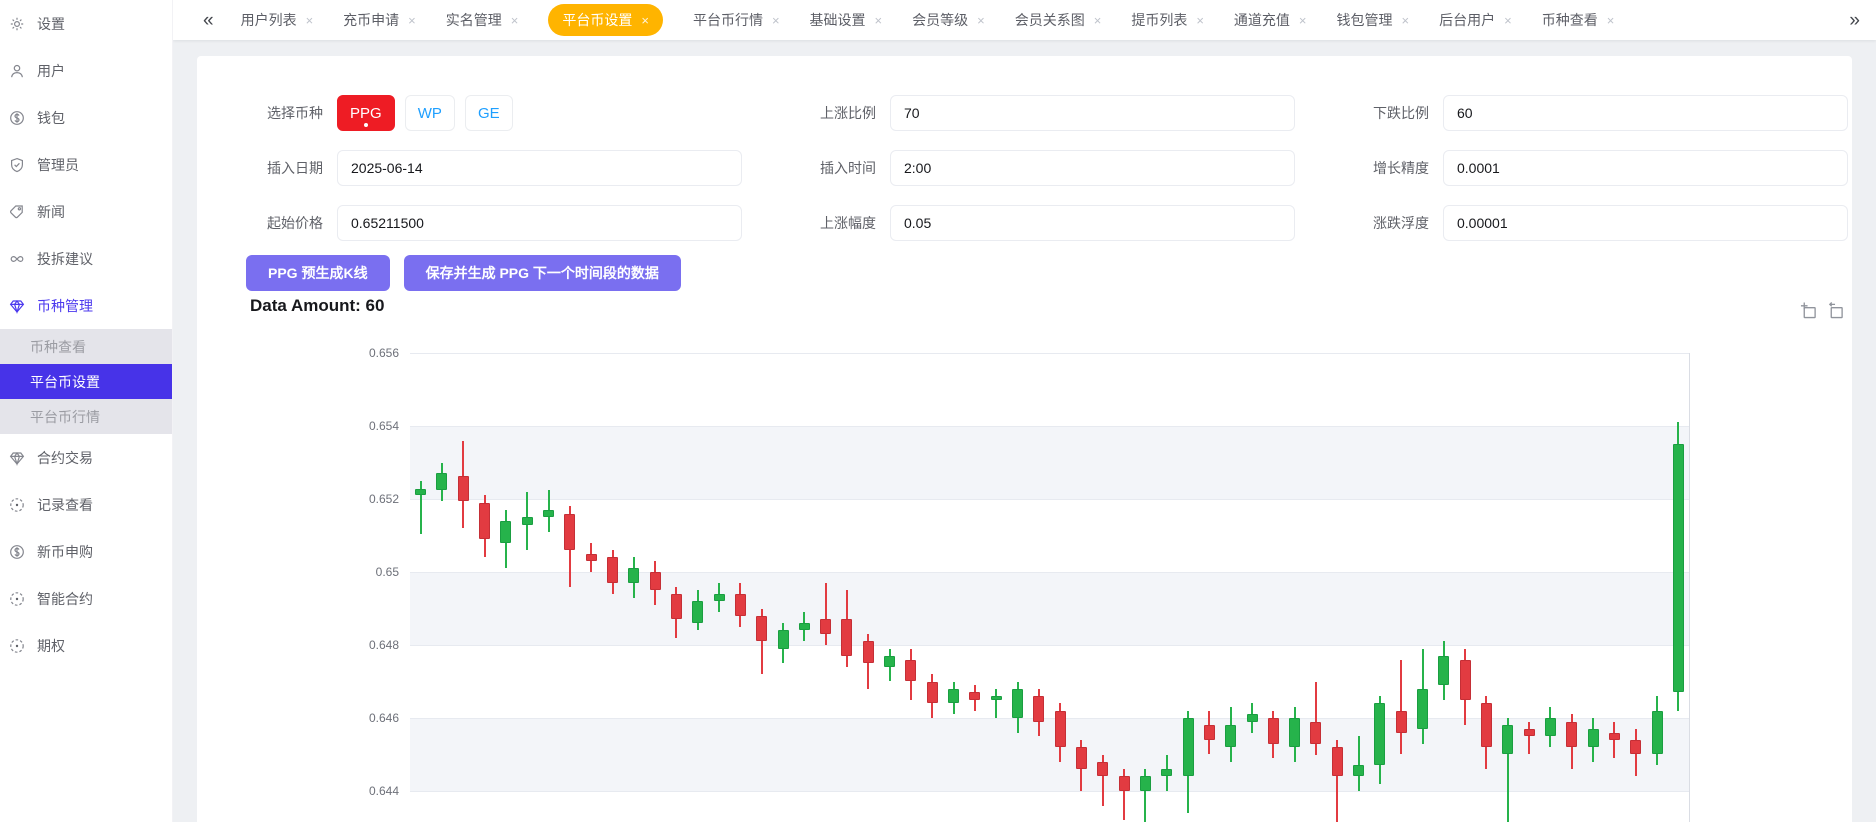 The height and width of the screenshot is (822, 1876). What do you see at coordinates (86, 645) in the screenshot?
I see `sidebar-item-期权: 期权` at bounding box center [86, 645].